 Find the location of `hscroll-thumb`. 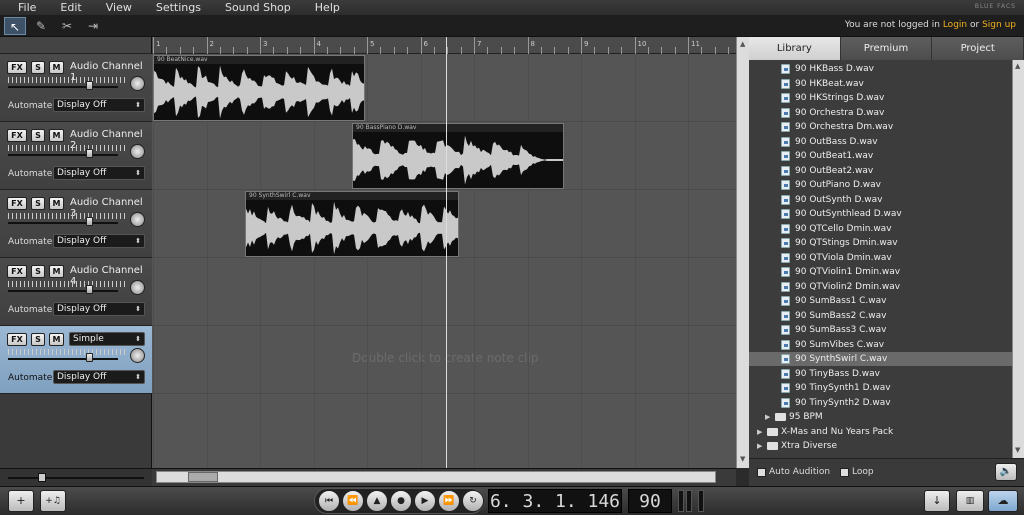

hscroll-thumb is located at coordinates (203, 477).